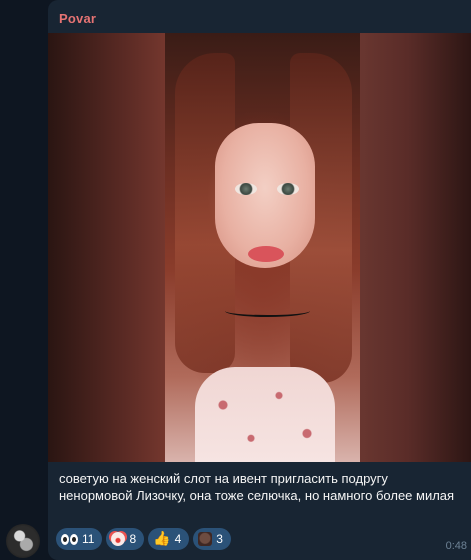  I want to click on eyes-icon, so click(69, 539).